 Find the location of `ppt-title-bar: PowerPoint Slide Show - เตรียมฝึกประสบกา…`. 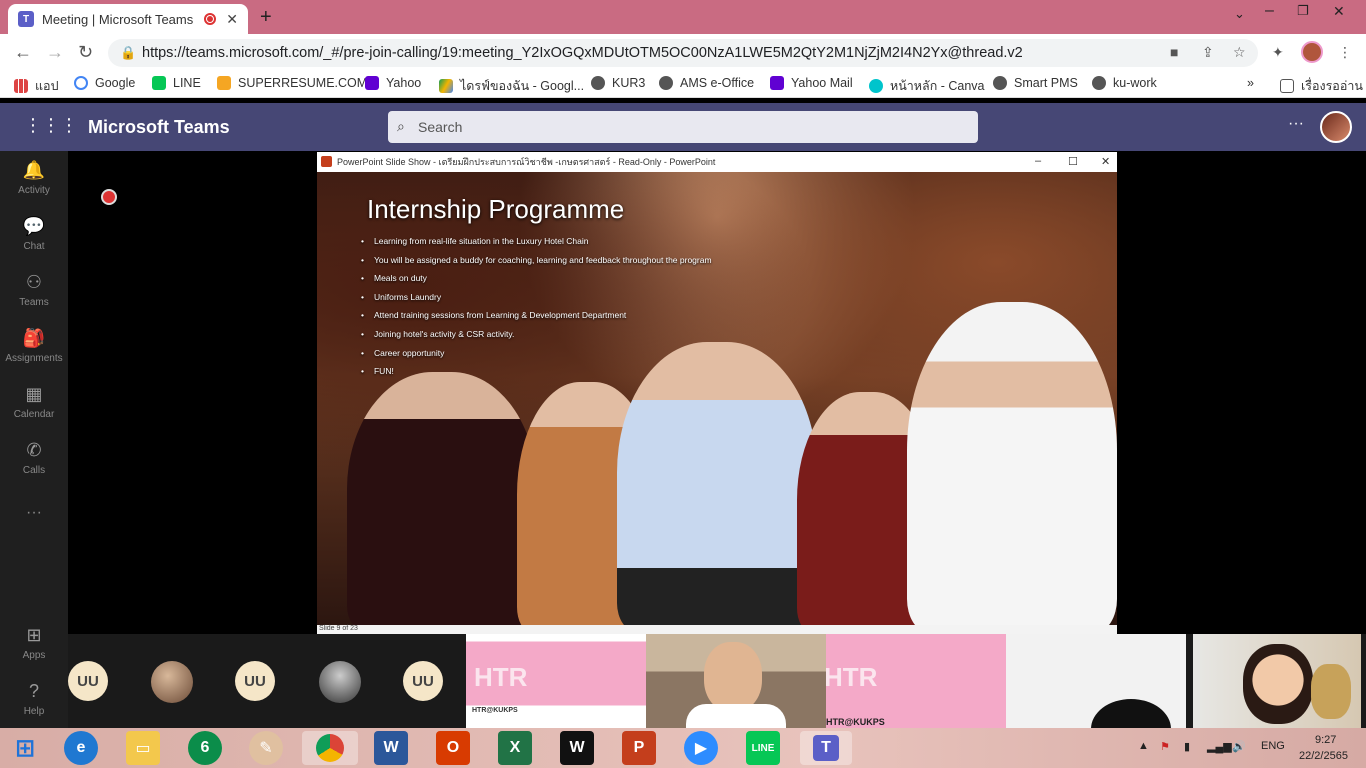

ppt-title-bar: PowerPoint Slide Show - เตรียมฝึกประสบกา… is located at coordinates (717, 162).